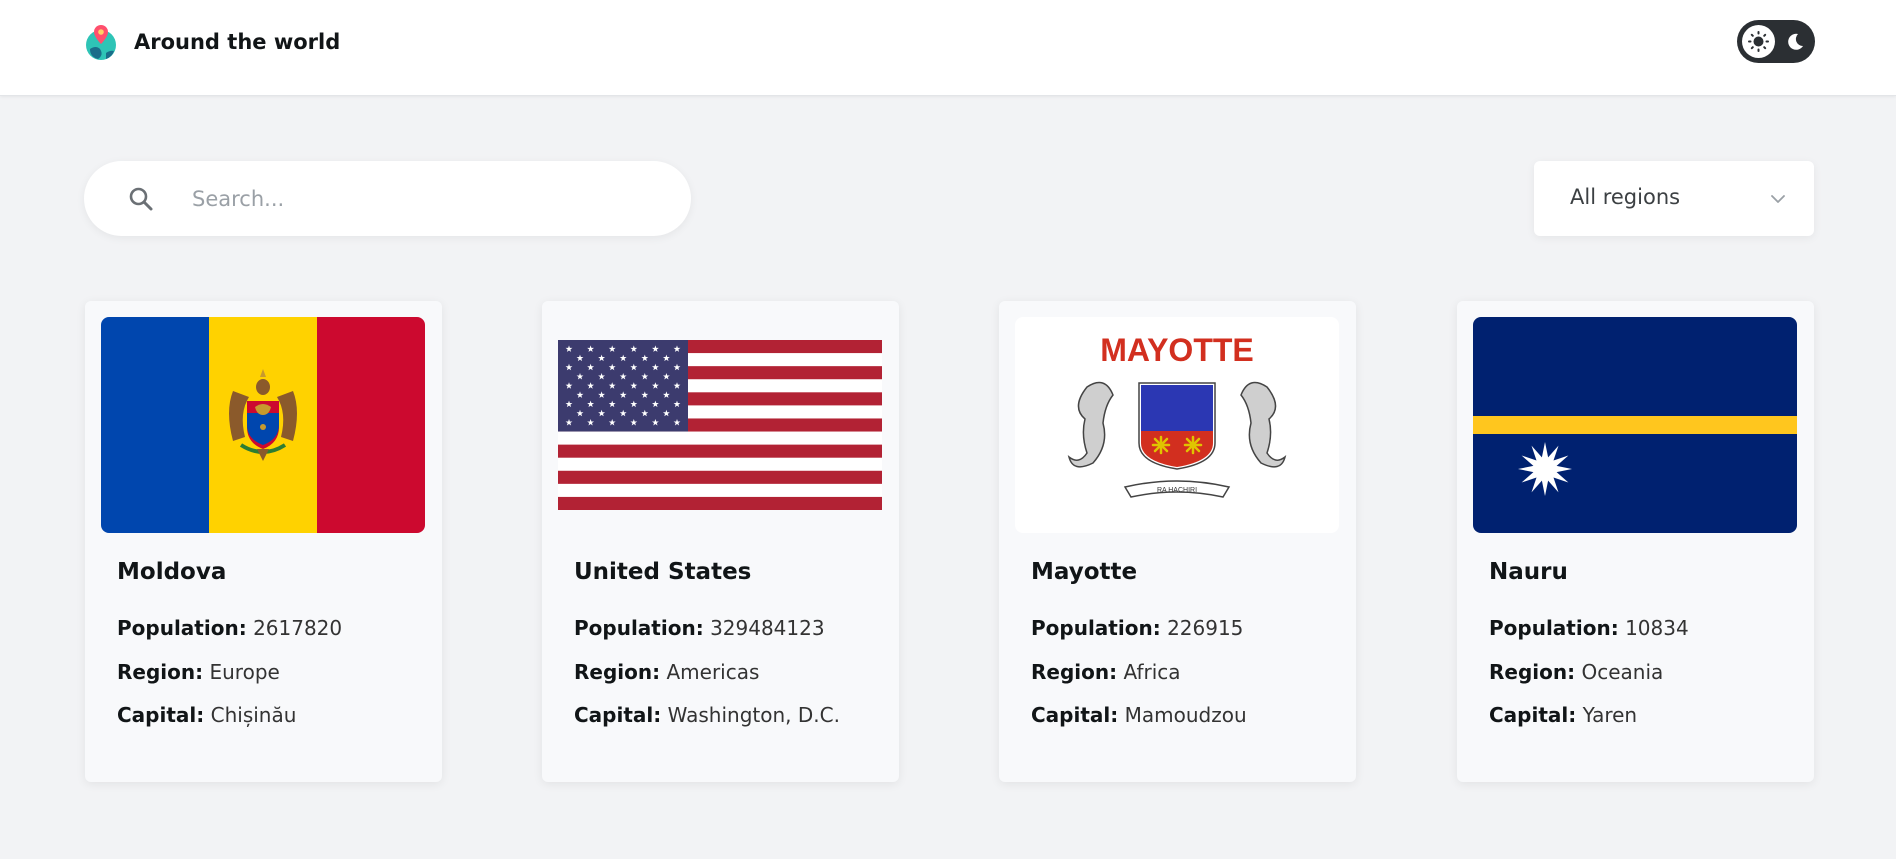 The image size is (1896, 859). What do you see at coordinates (1589, 628) in the screenshot?
I see `country-population: Population: 10834` at bounding box center [1589, 628].